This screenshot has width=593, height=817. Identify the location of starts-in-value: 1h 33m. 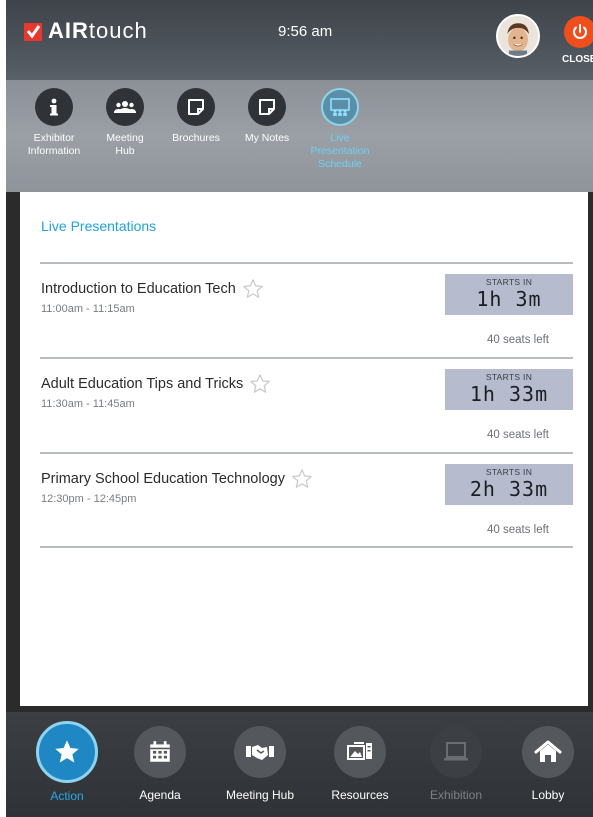
(509, 394).